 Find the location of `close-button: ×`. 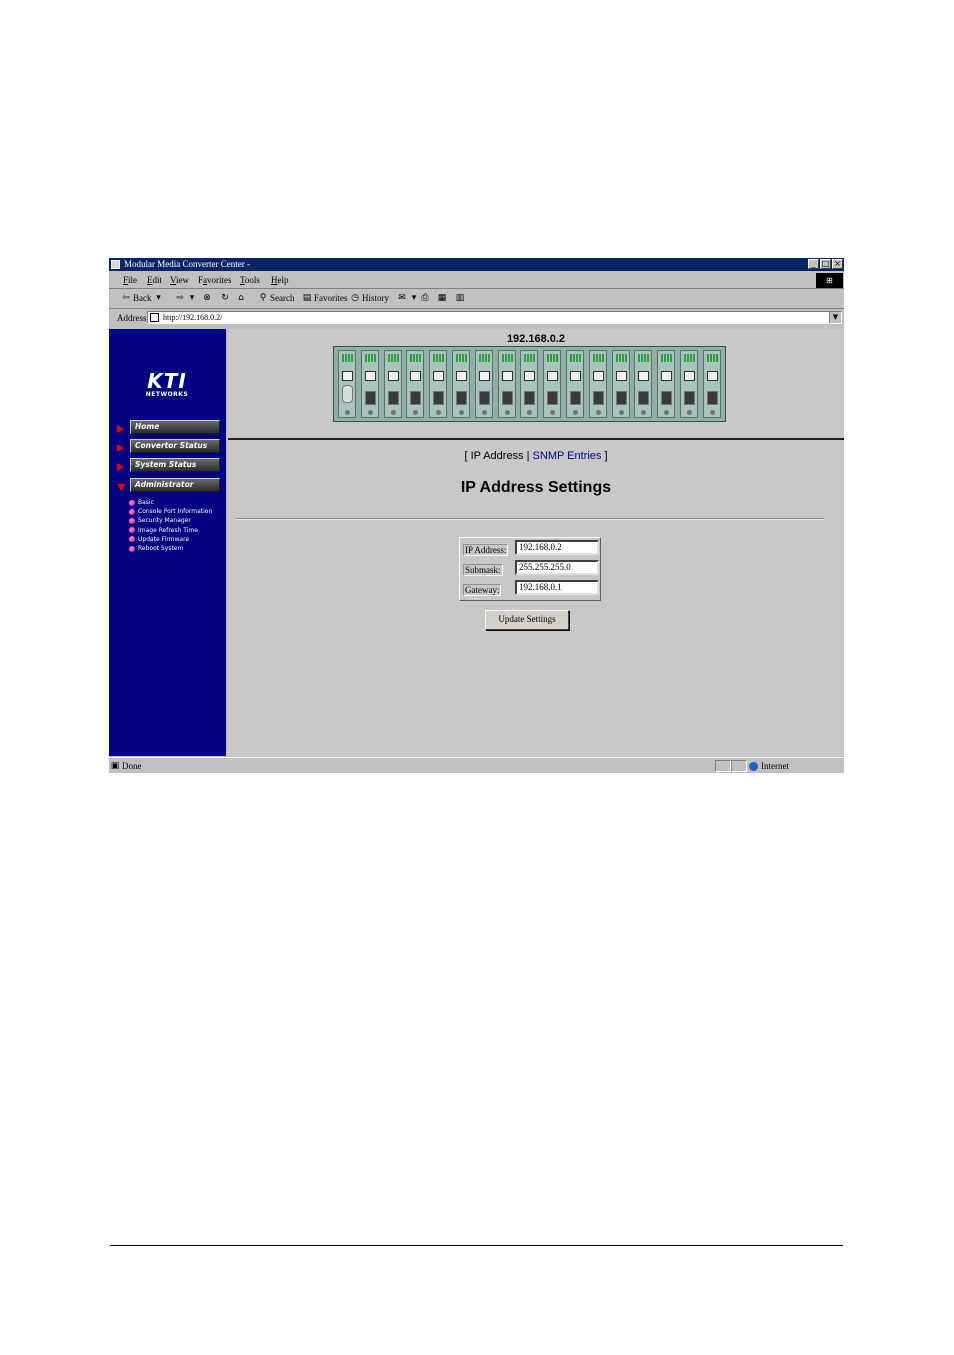

close-button: × is located at coordinates (837, 264).